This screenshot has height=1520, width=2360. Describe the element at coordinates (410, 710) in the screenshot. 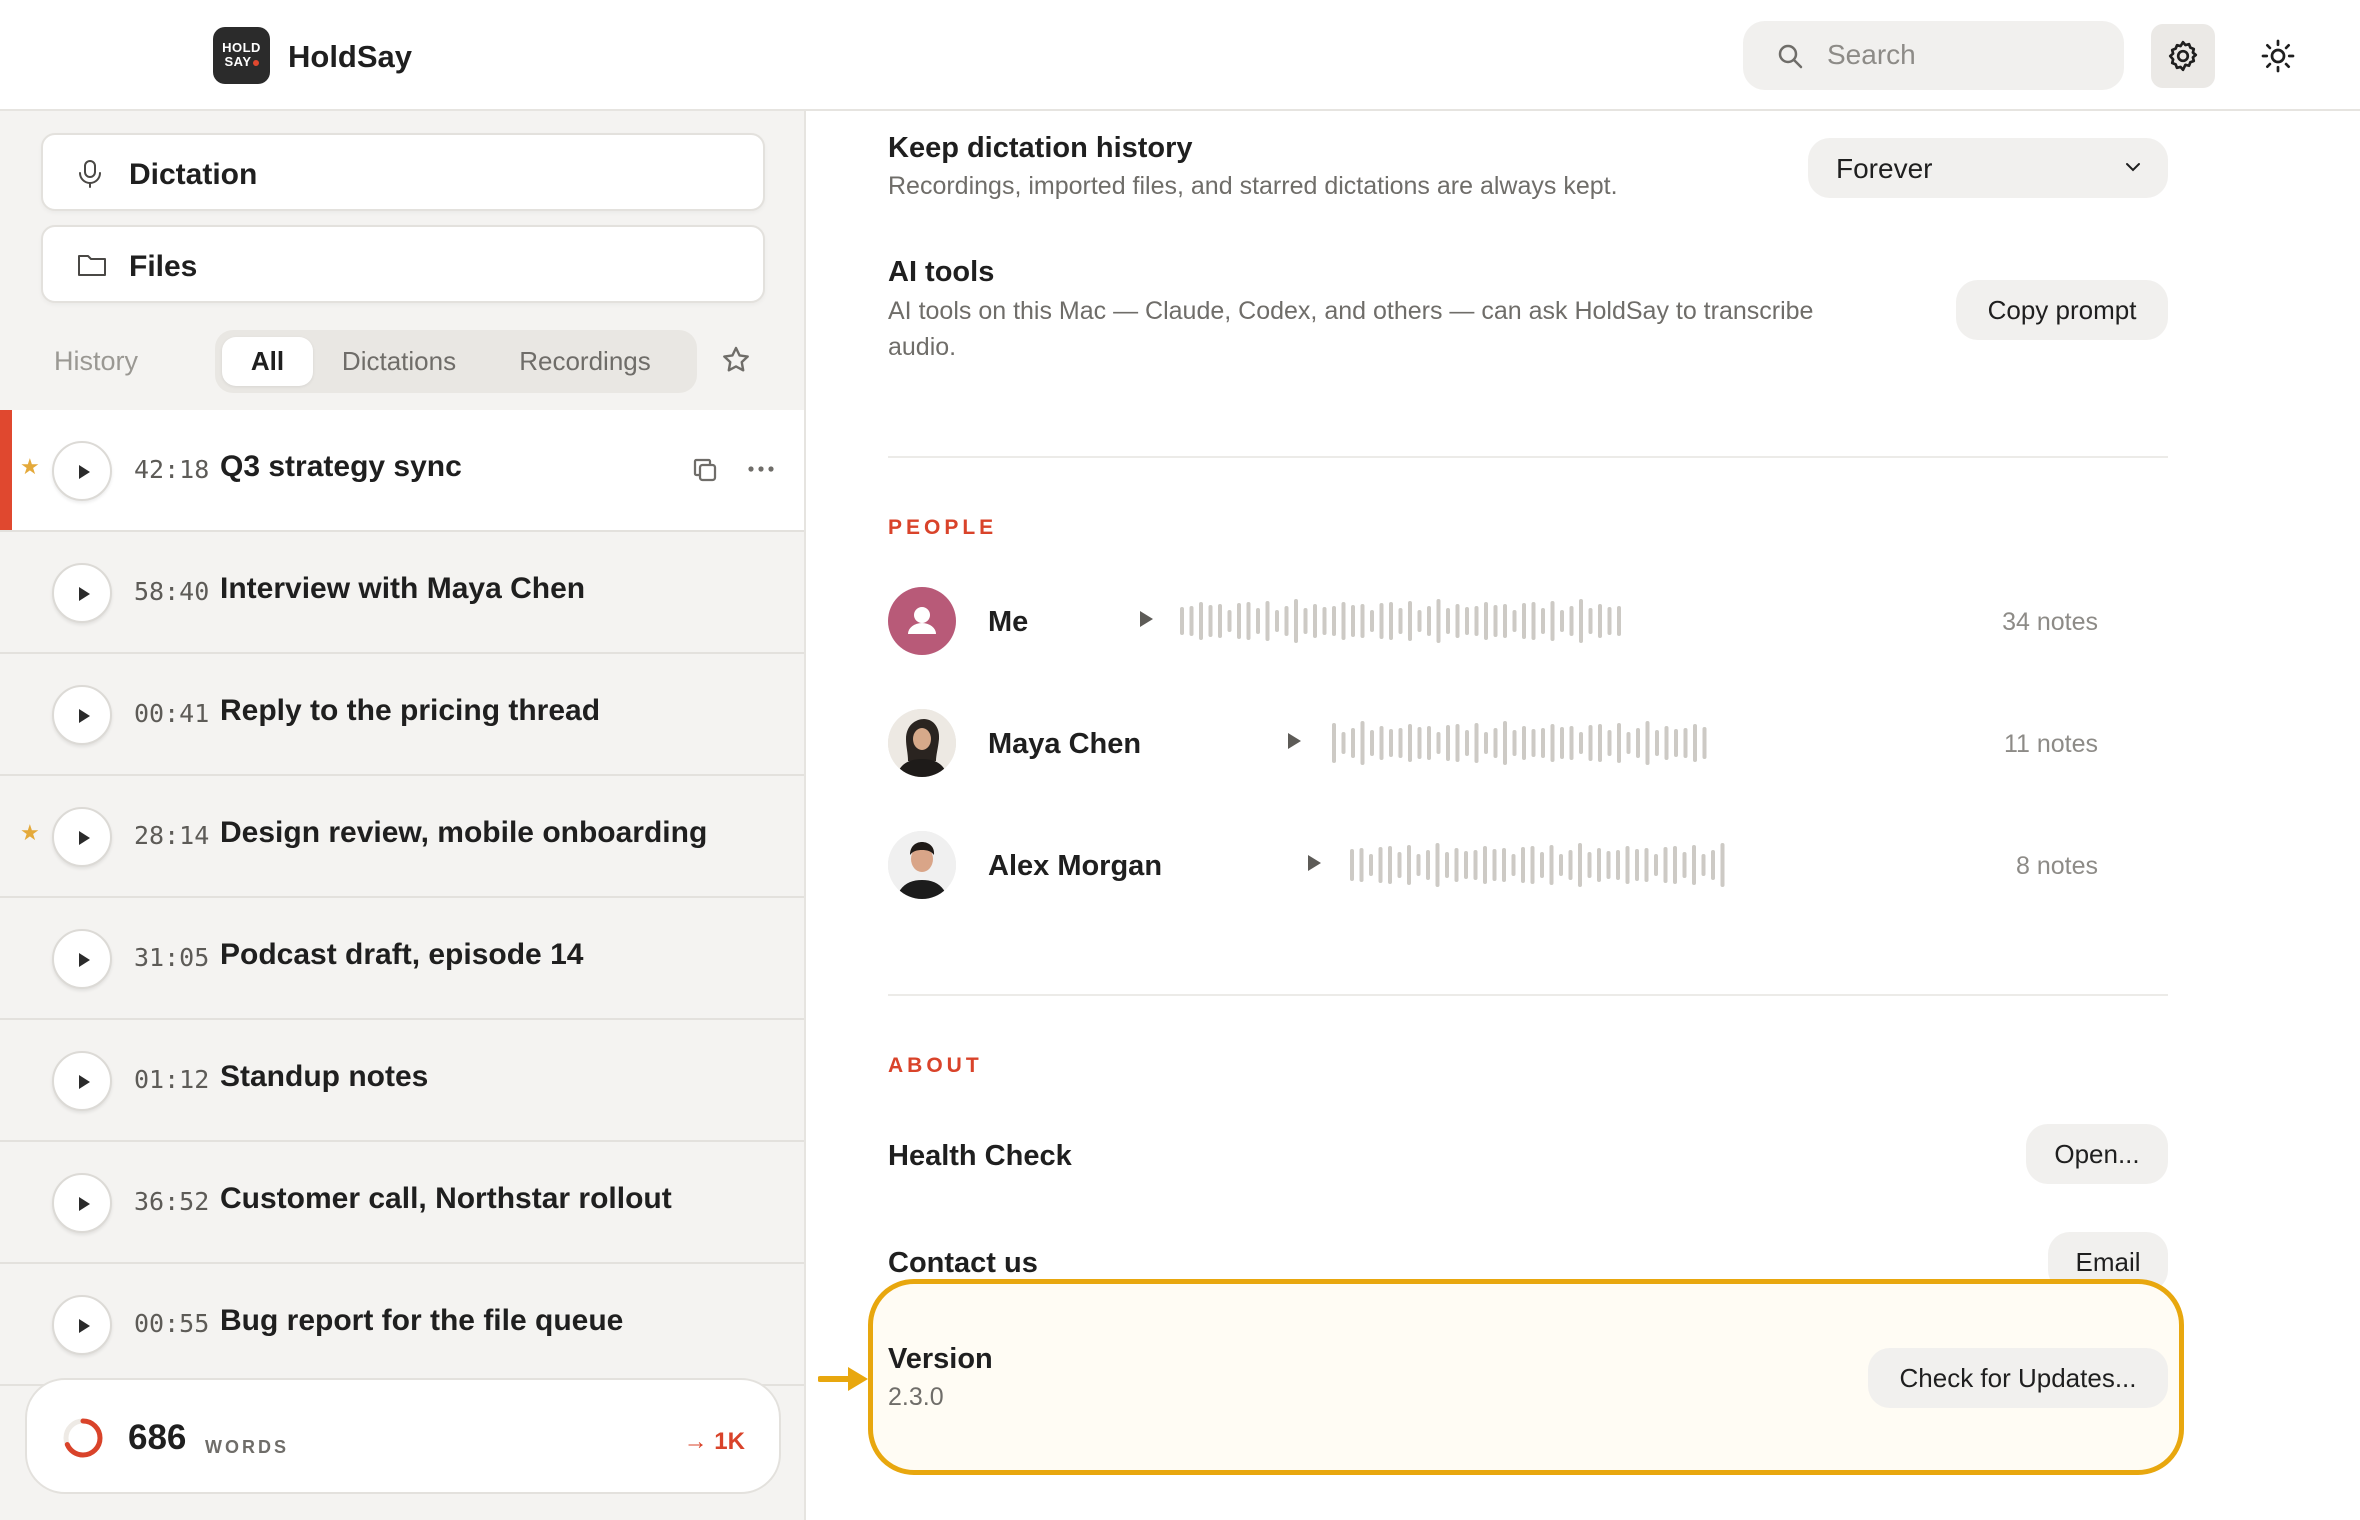

I see `row-title: Reply to the pricing thread` at that location.